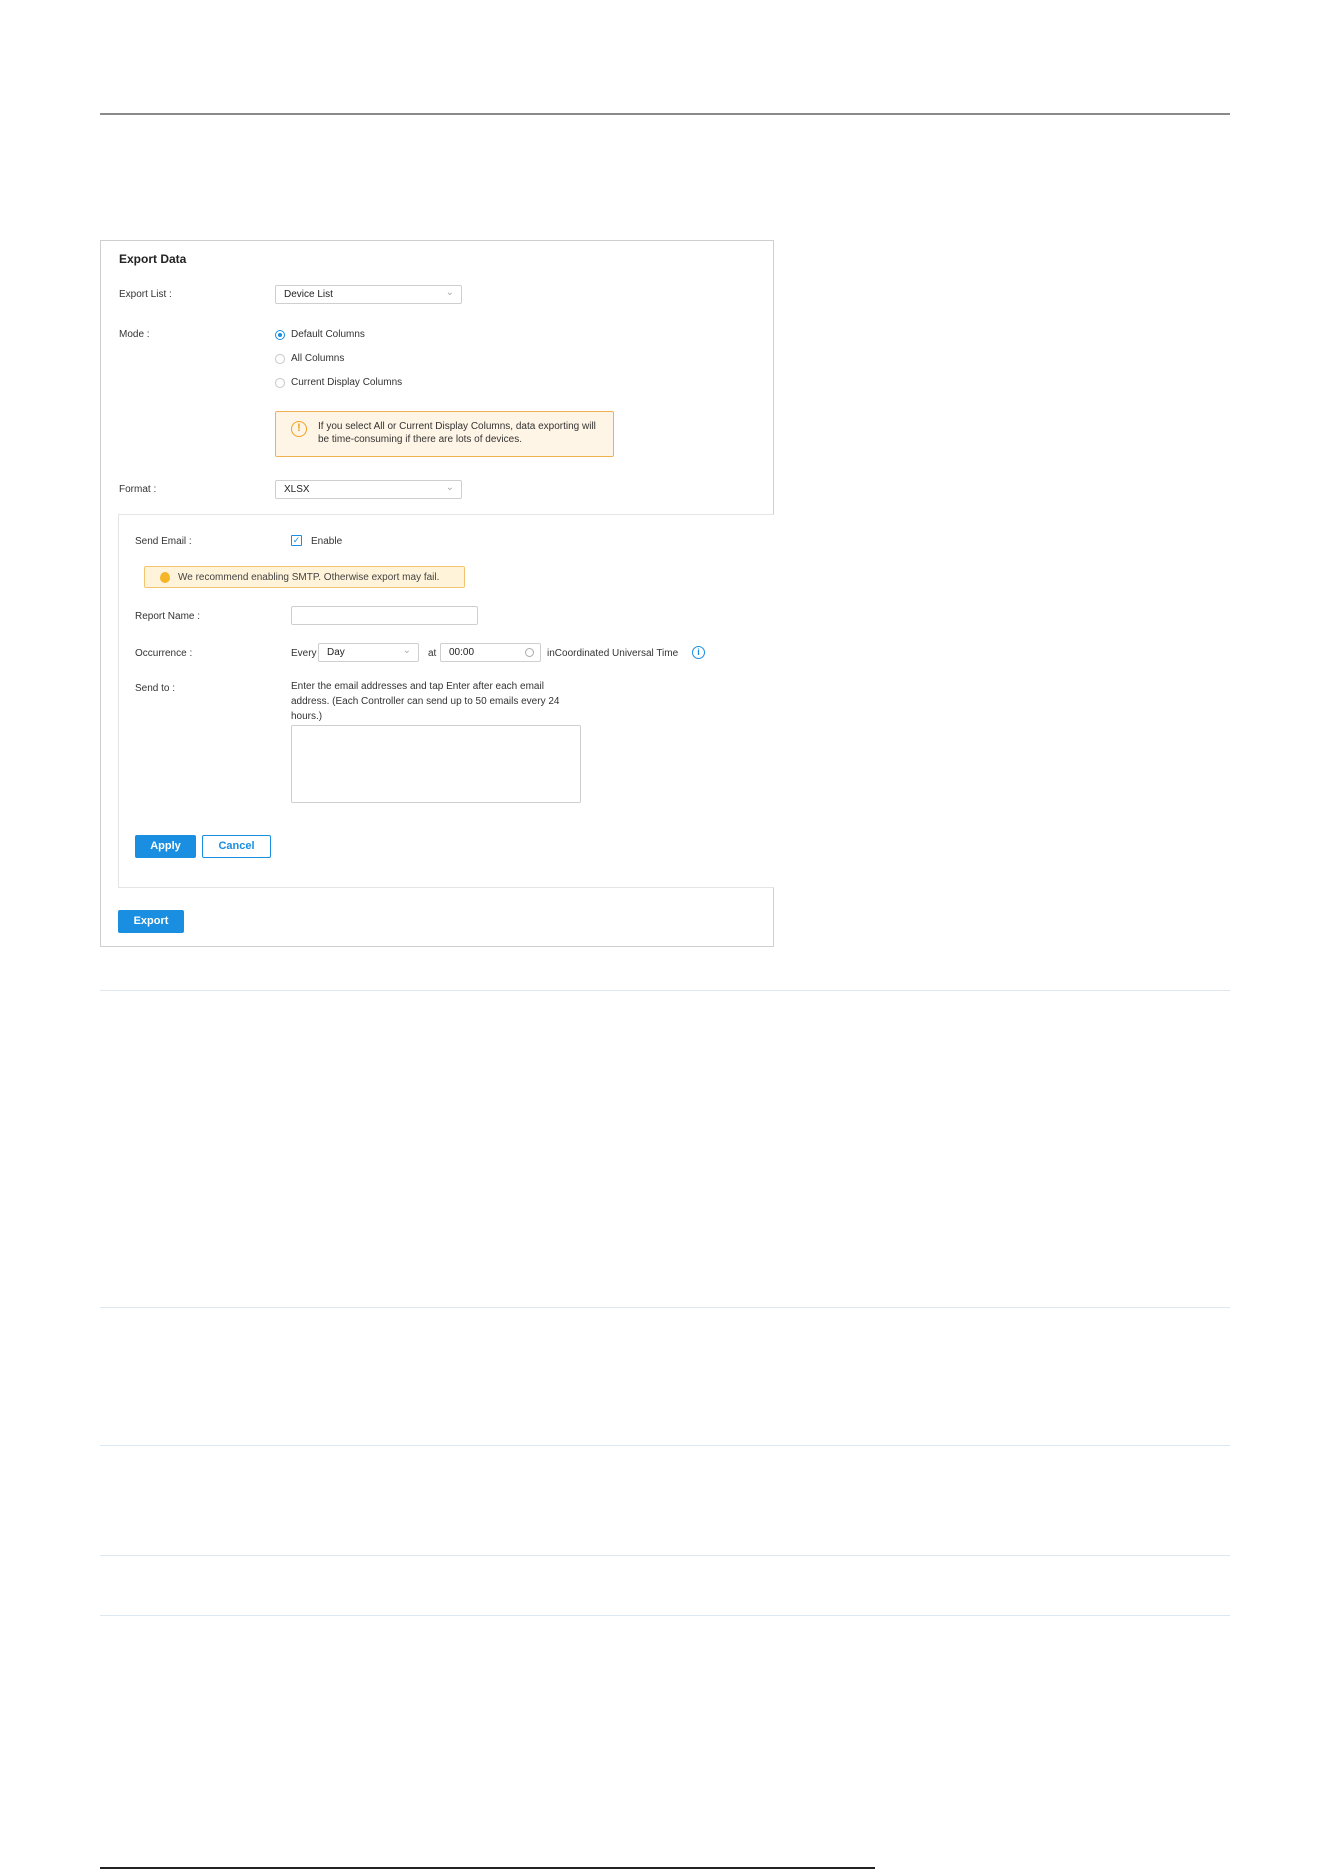 The height and width of the screenshot is (1872, 1324). I want to click on warning-icon: !, so click(299, 429).